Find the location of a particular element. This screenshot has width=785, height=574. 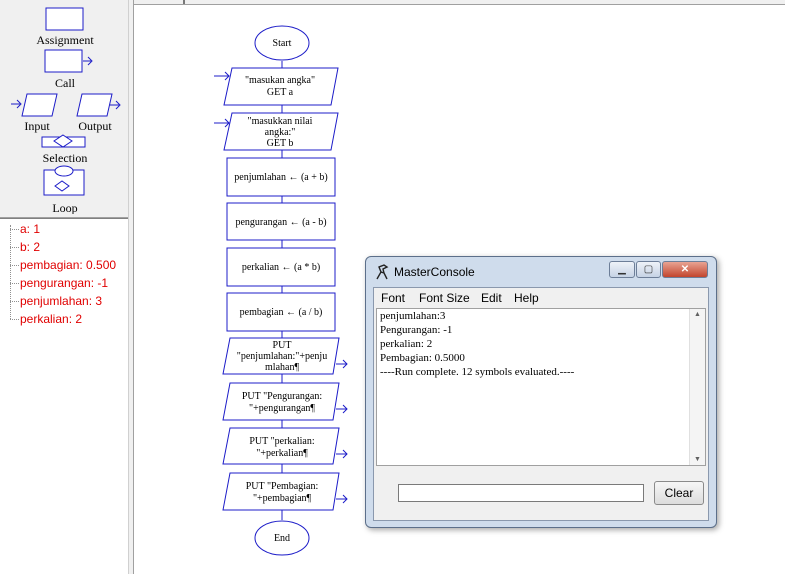

output2-expr: "+pengurangan¶ is located at coordinates (282, 408).